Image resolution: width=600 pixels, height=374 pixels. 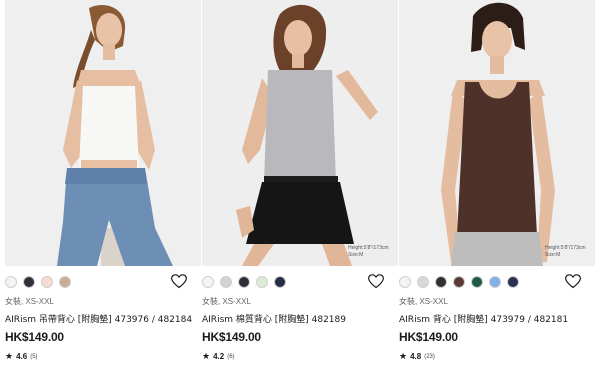 I want to click on rating-value: 4.2, so click(x=219, y=356).